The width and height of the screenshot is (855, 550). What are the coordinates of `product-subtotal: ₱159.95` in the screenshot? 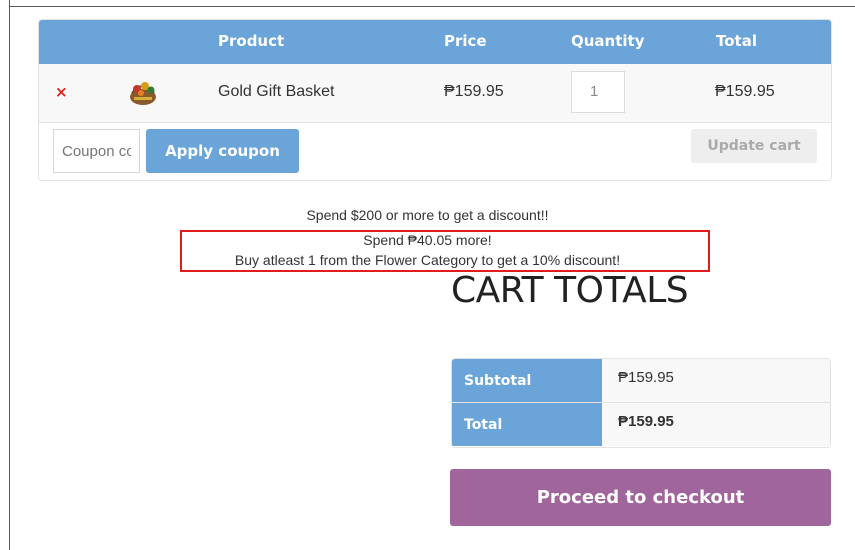 It's located at (745, 91).